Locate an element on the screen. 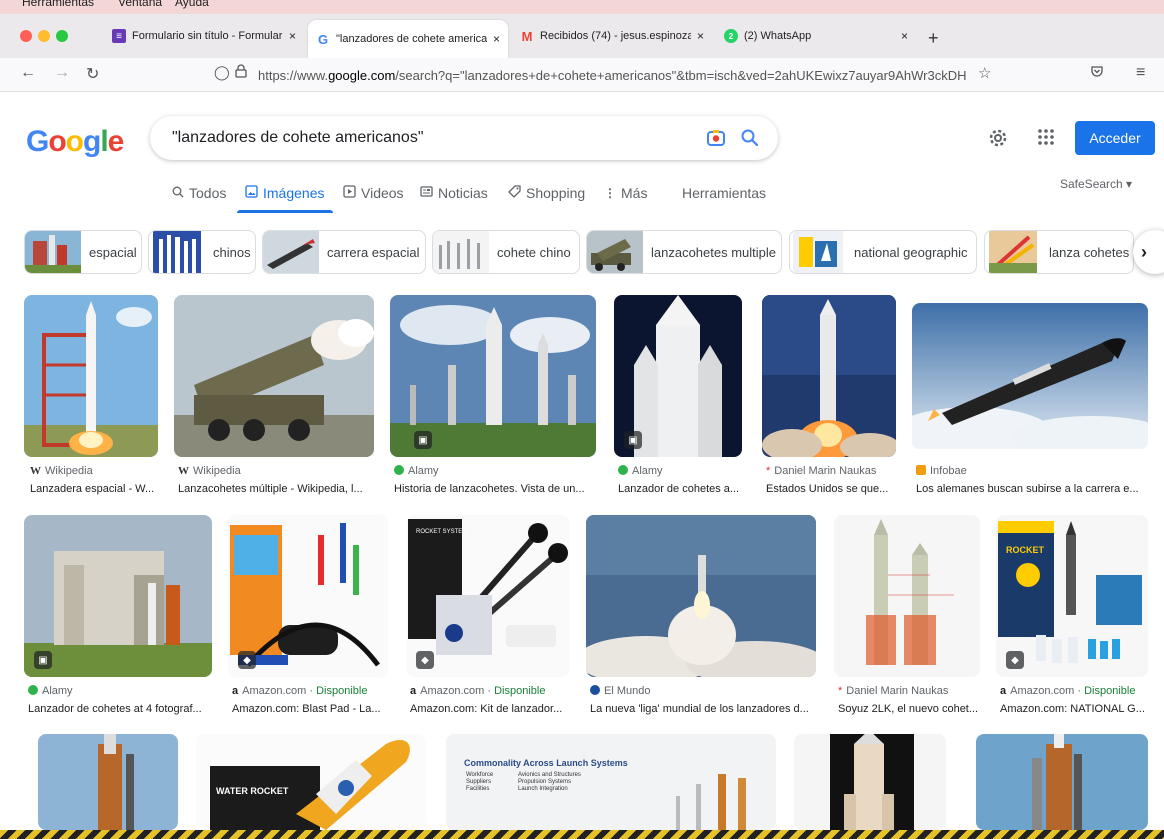  tab-videos: Videos is located at coordinates (373, 193).